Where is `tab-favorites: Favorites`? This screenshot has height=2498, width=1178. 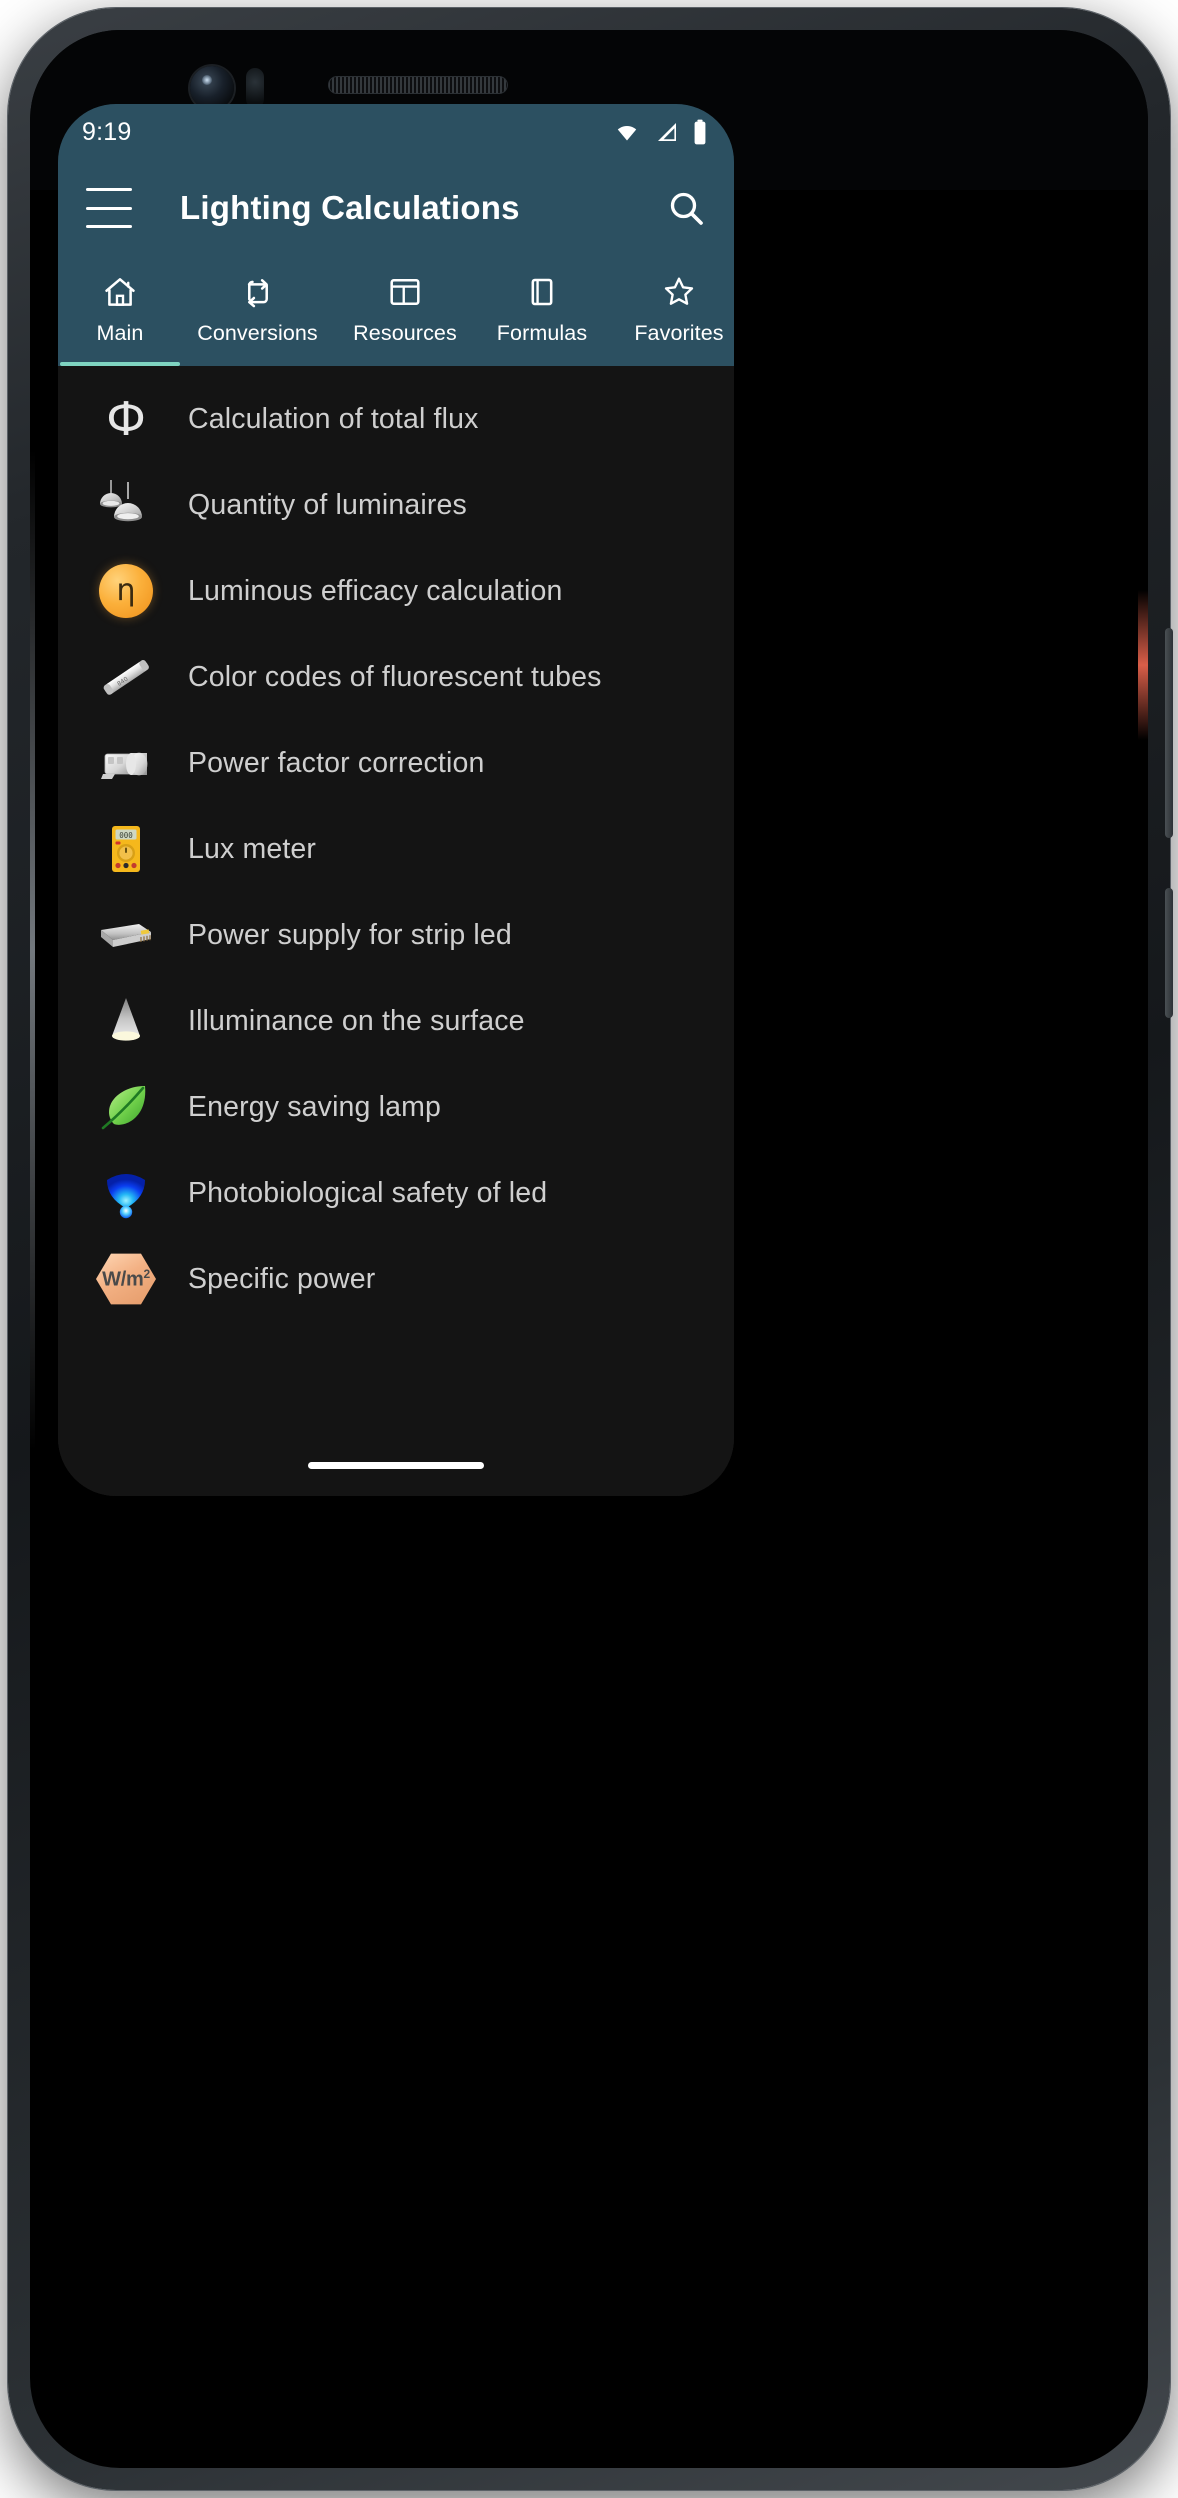
tab-favorites: Favorites is located at coordinates (671, 311).